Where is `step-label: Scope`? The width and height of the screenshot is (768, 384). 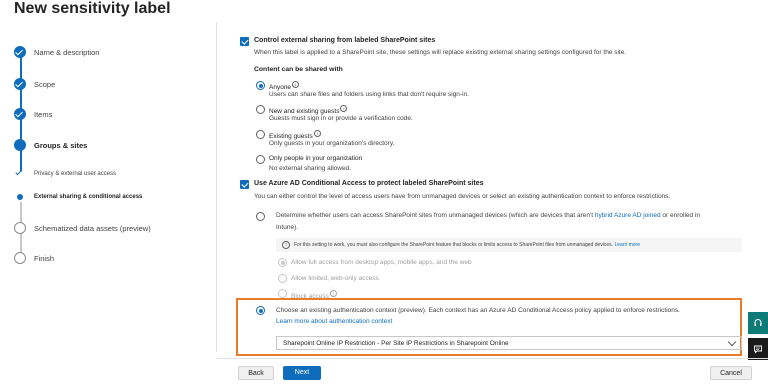
step-label: Scope is located at coordinates (45, 84).